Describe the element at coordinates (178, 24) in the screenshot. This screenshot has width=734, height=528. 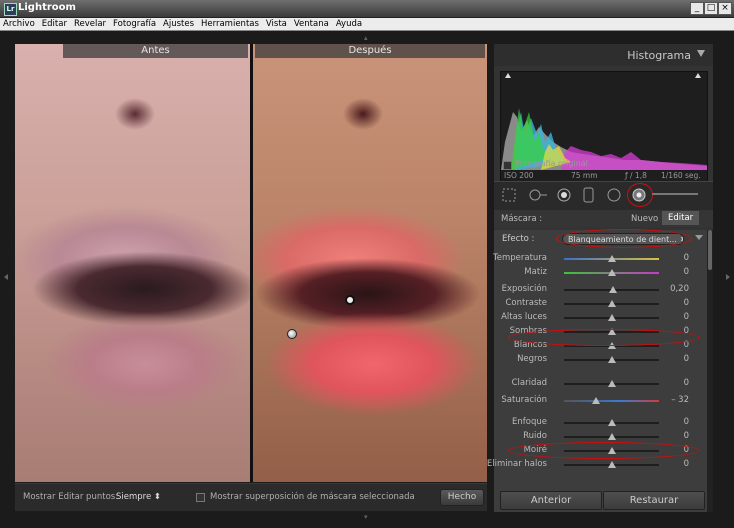
I see `menu-ajustes: Ajustes` at that location.